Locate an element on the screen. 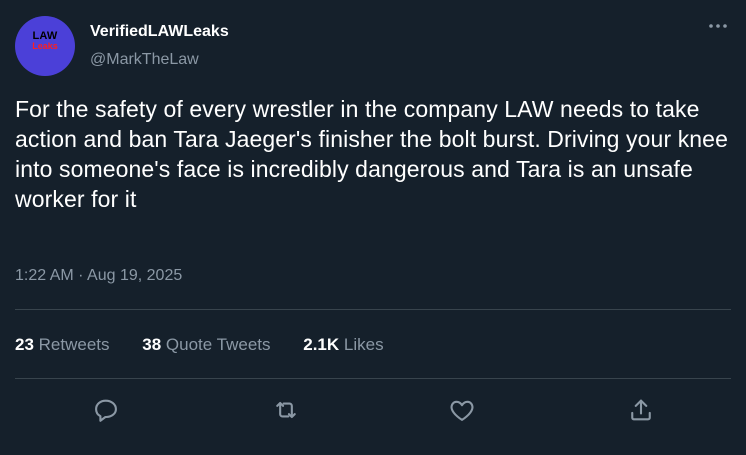  quote-tweets-label: Quote Tweets is located at coordinates (218, 344).